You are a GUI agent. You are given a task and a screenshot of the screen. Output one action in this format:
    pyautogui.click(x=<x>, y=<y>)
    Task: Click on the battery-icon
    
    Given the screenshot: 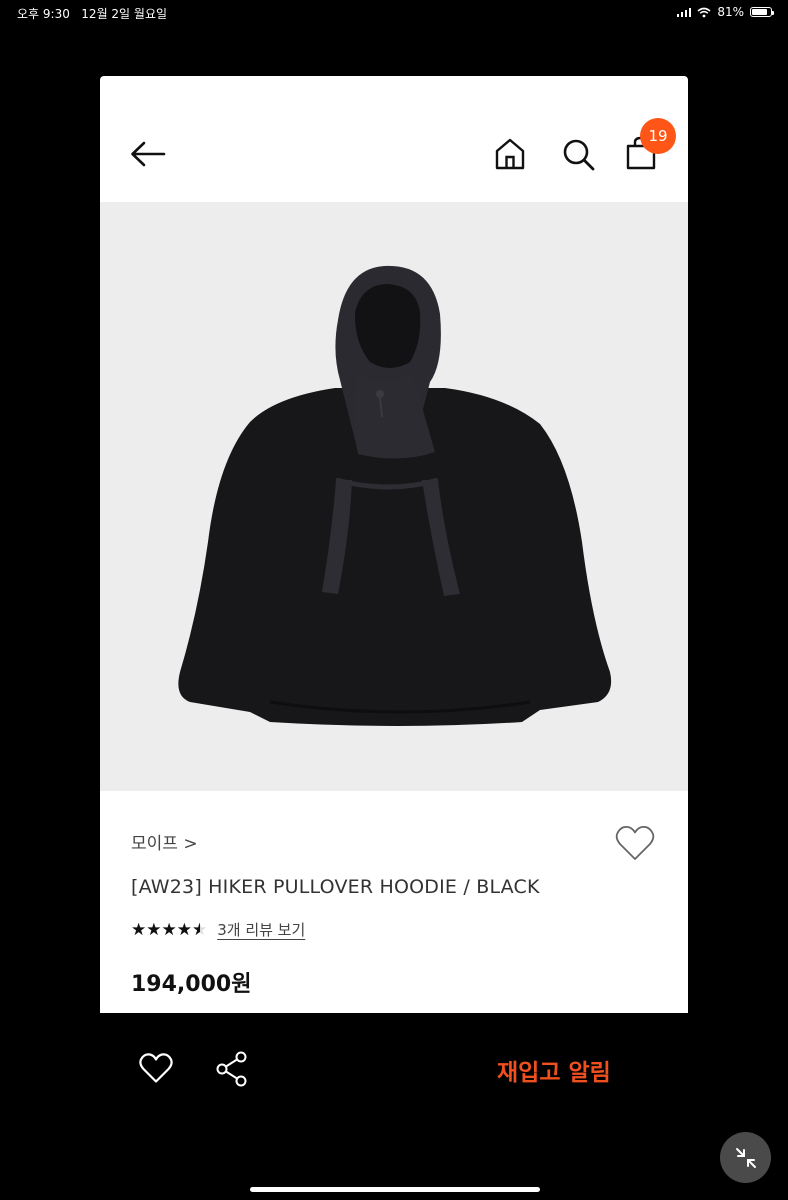 What is the action you would take?
    pyautogui.click(x=762, y=12)
    